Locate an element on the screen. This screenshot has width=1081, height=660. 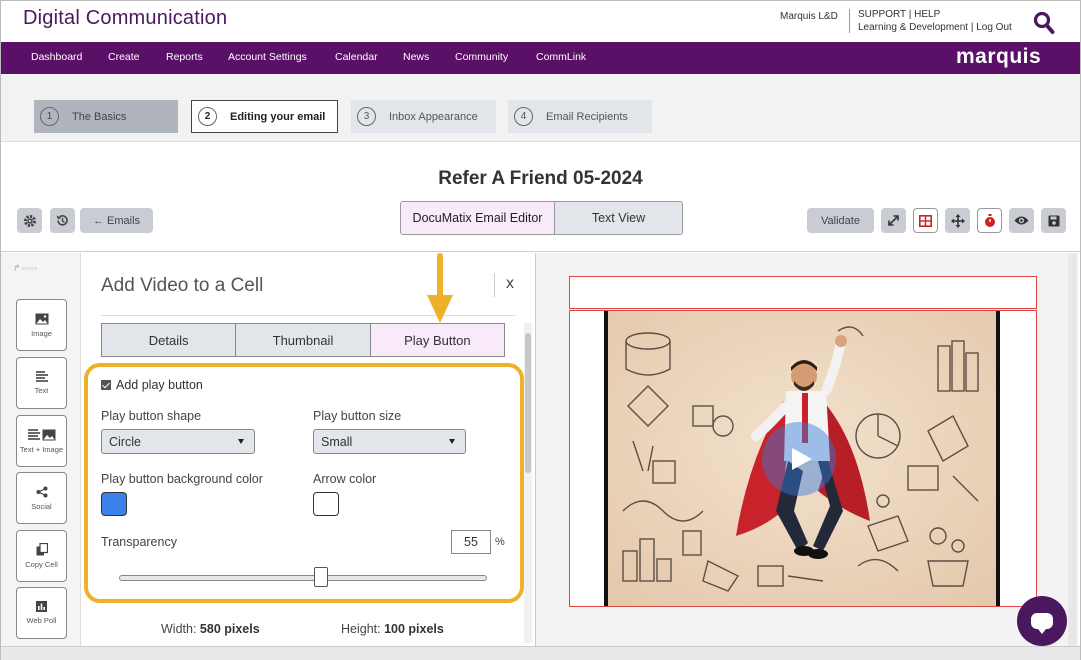
learning-logout-links: Learning & Development | Log Out is located at coordinates (935, 27).